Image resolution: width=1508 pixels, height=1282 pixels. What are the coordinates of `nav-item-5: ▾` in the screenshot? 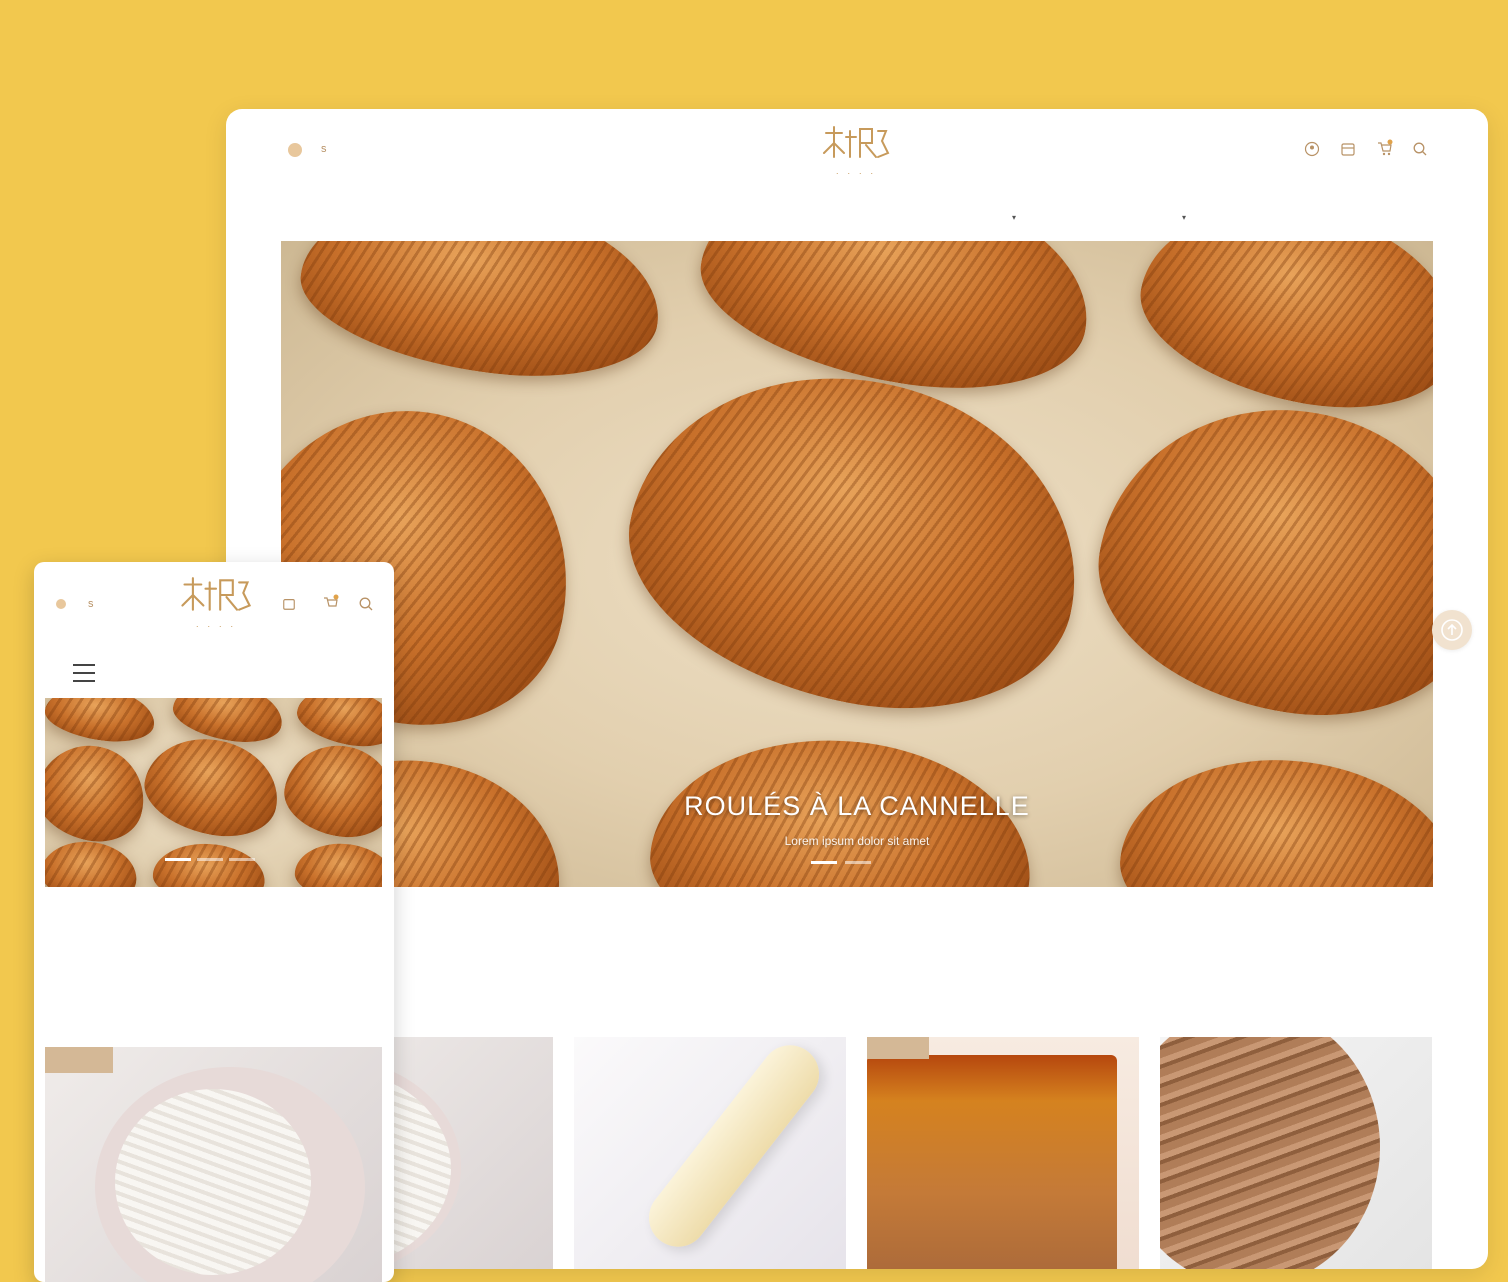 It's located at (1011, 215).